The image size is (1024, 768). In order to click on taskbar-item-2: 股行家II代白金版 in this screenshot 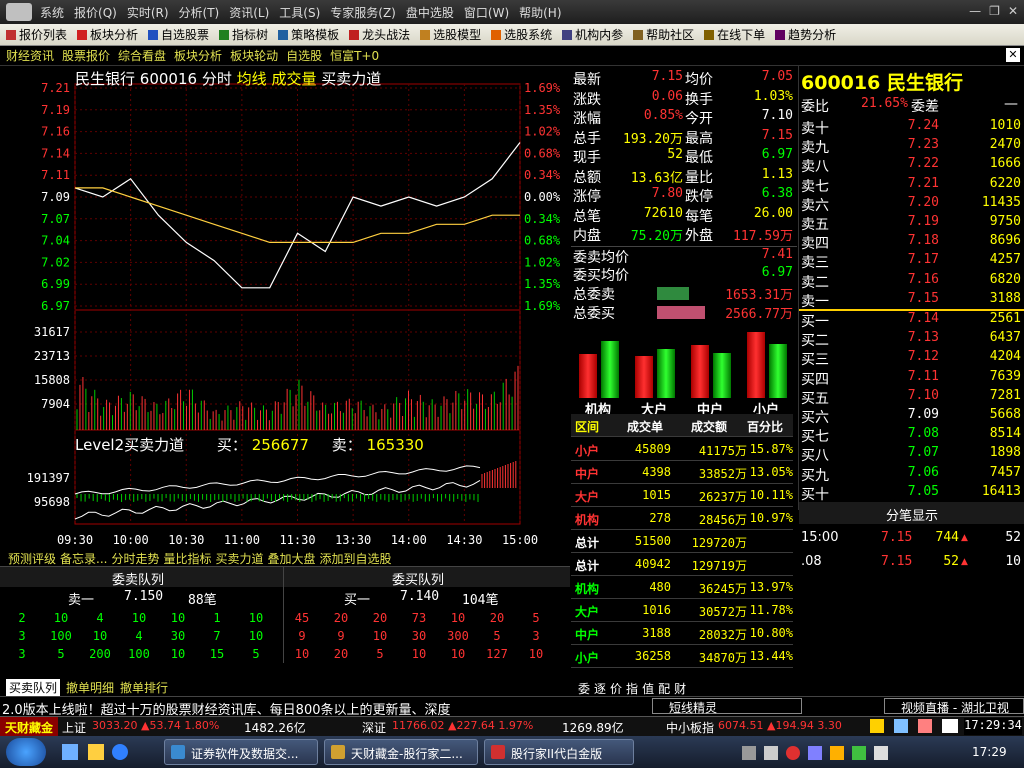, I will do `click(559, 752)`.